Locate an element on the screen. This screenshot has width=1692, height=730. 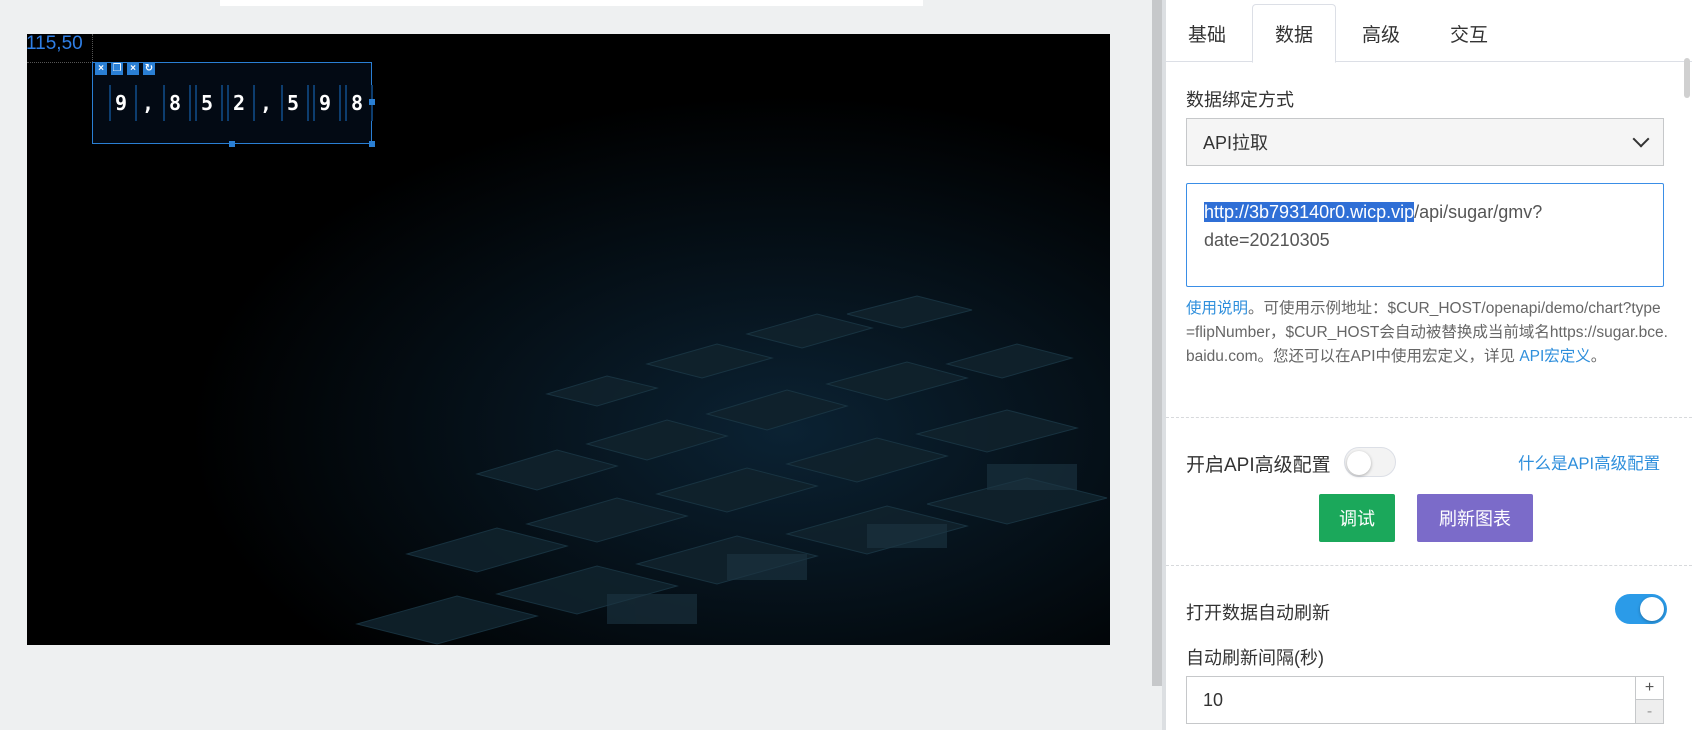
tab-basic: 基础 is located at coordinates (1207, 33).